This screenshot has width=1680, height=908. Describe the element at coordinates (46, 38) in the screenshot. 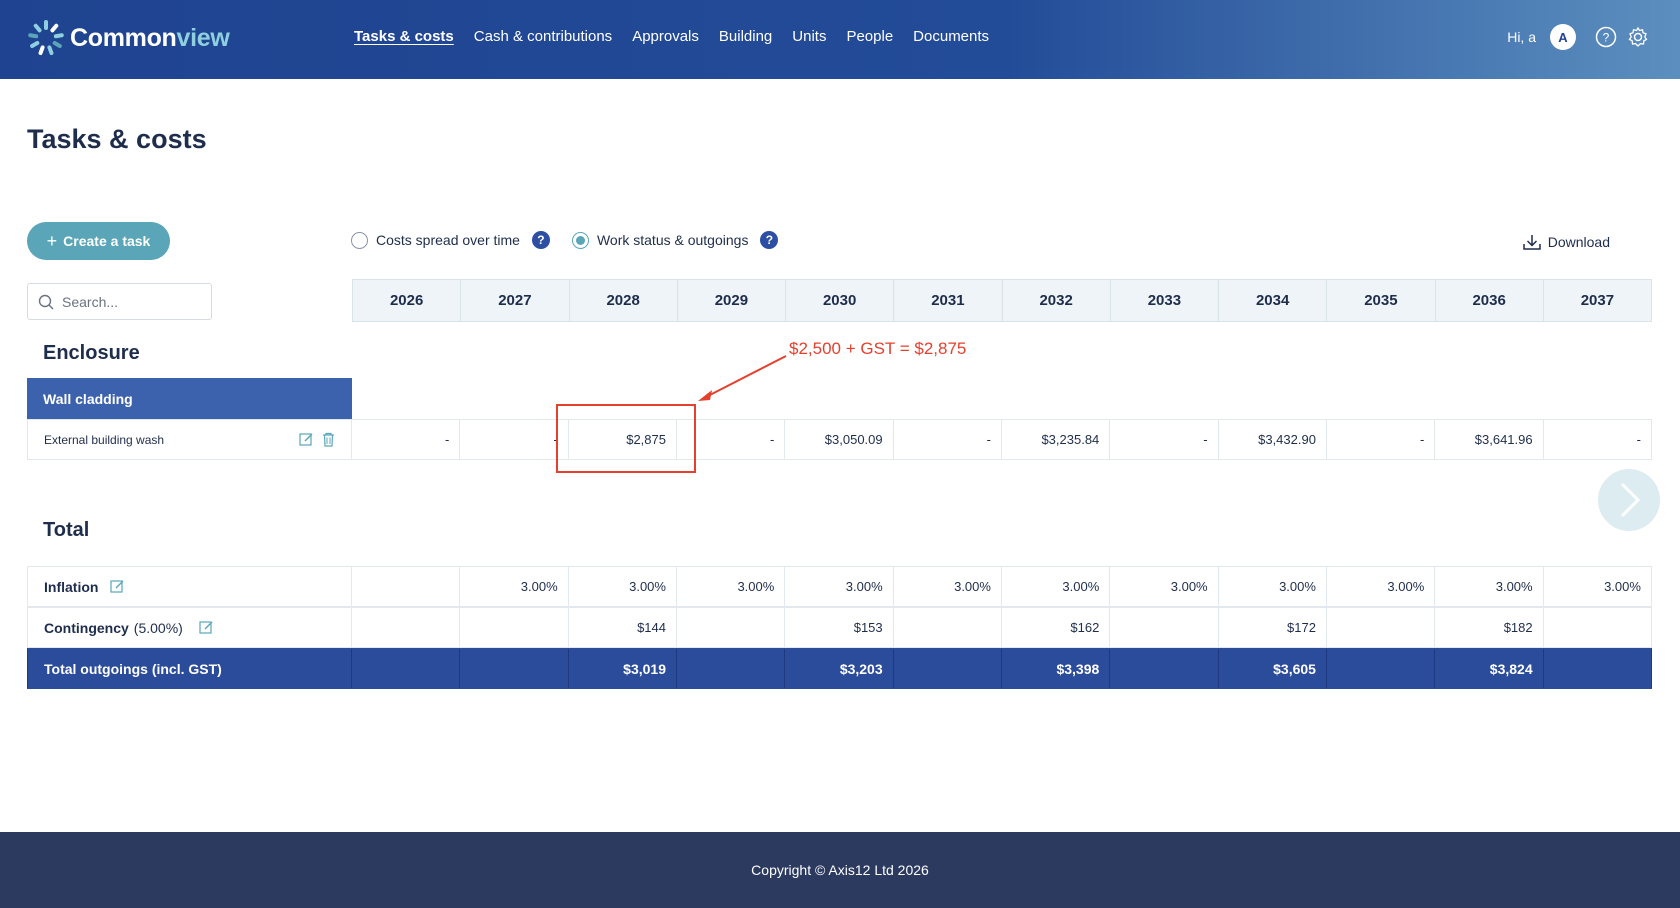

I see `commonview-logo-icon` at that location.